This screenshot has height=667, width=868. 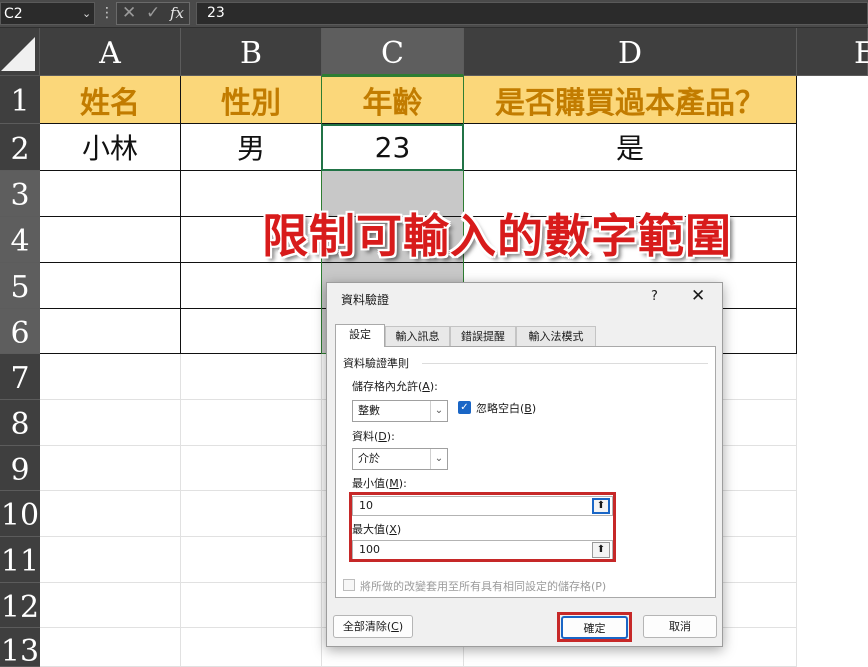 What do you see at coordinates (251, 423) in the screenshot?
I see `cell-b8` at bounding box center [251, 423].